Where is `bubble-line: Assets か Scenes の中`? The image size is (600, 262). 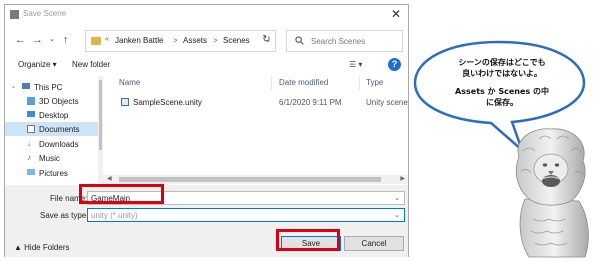 bubble-line: Assets か Scenes の中 is located at coordinates (502, 91).